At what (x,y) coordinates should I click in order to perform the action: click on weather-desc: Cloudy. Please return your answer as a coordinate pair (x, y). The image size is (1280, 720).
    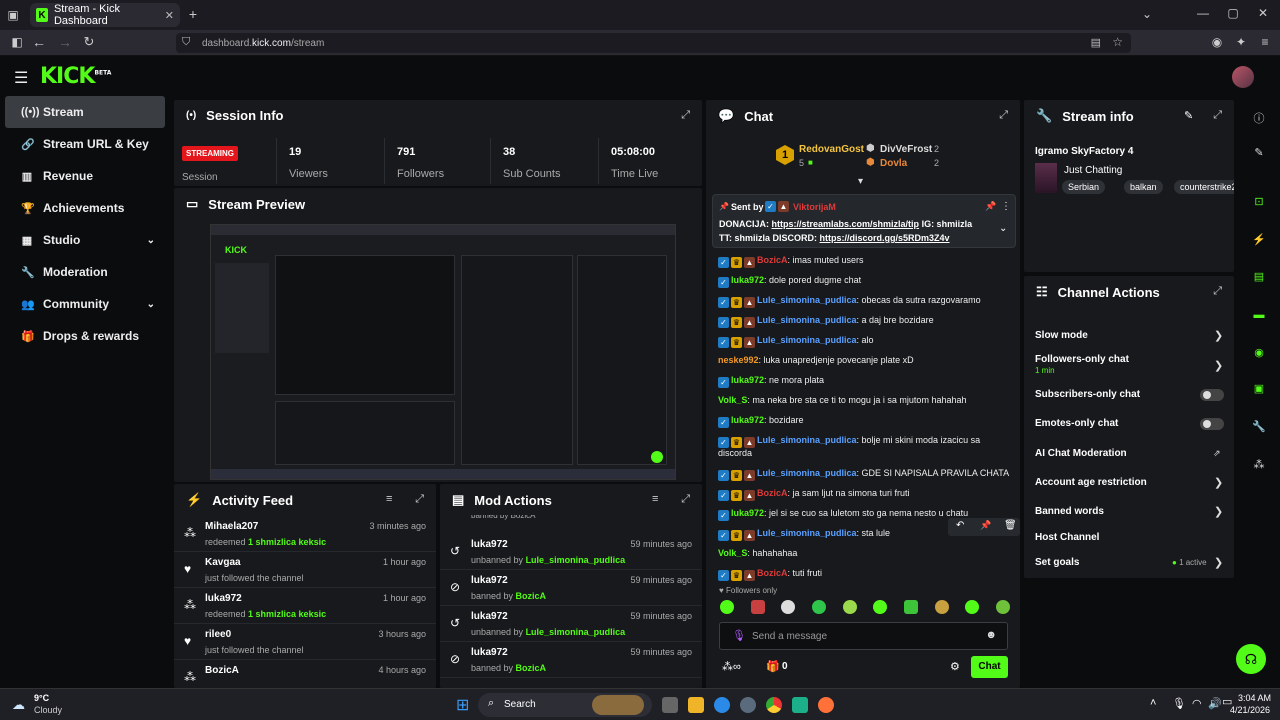
    Looking at the image, I should click on (48, 710).